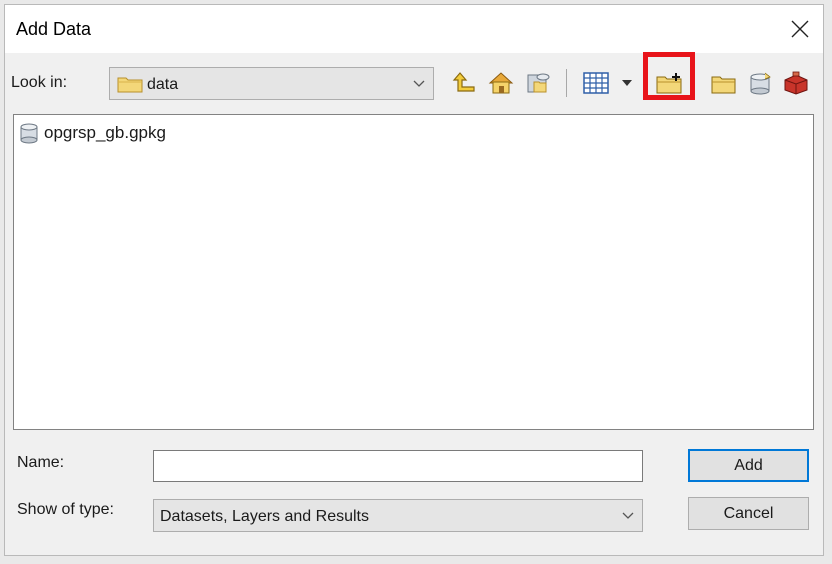  Describe the element at coordinates (41, 462) in the screenshot. I see `name-label: Name:` at that location.